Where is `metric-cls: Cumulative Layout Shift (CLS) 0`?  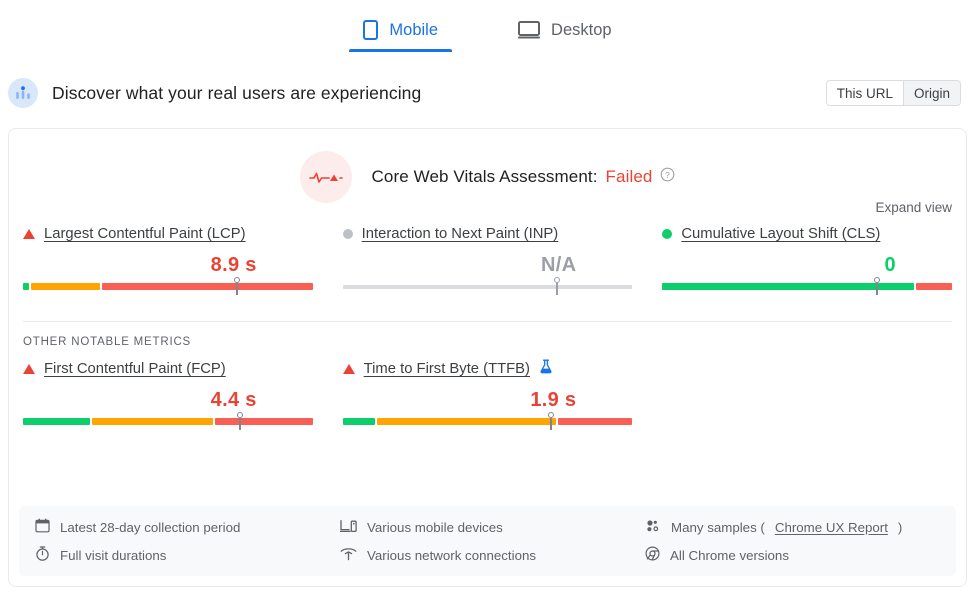 metric-cls: Cumulative Layout Shift (CLS) 0 is located at coordinates (807, 261).